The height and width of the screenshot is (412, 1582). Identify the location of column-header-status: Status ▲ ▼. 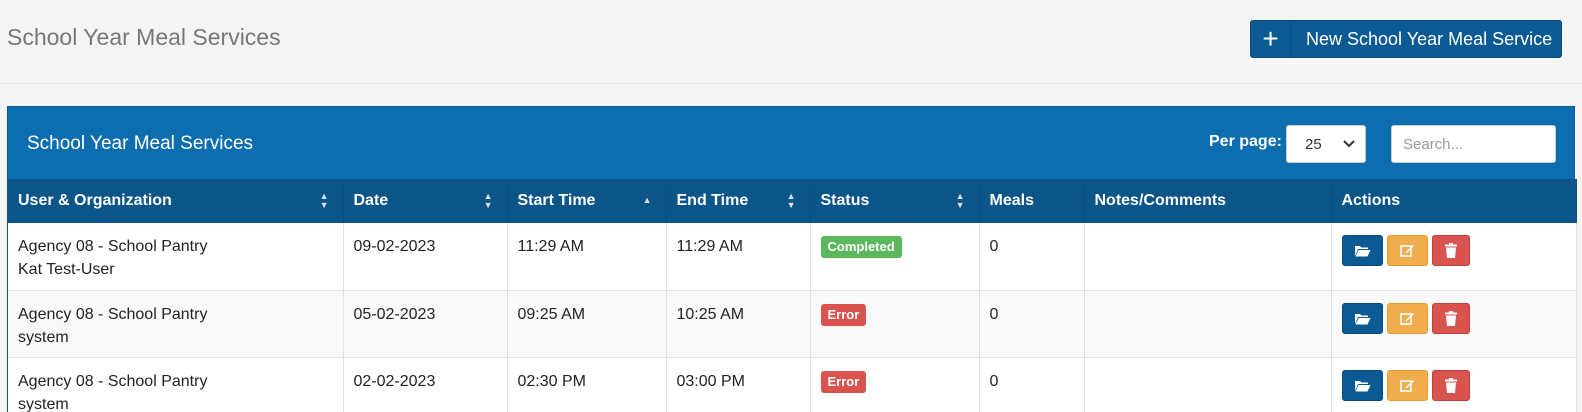
(895, 201).